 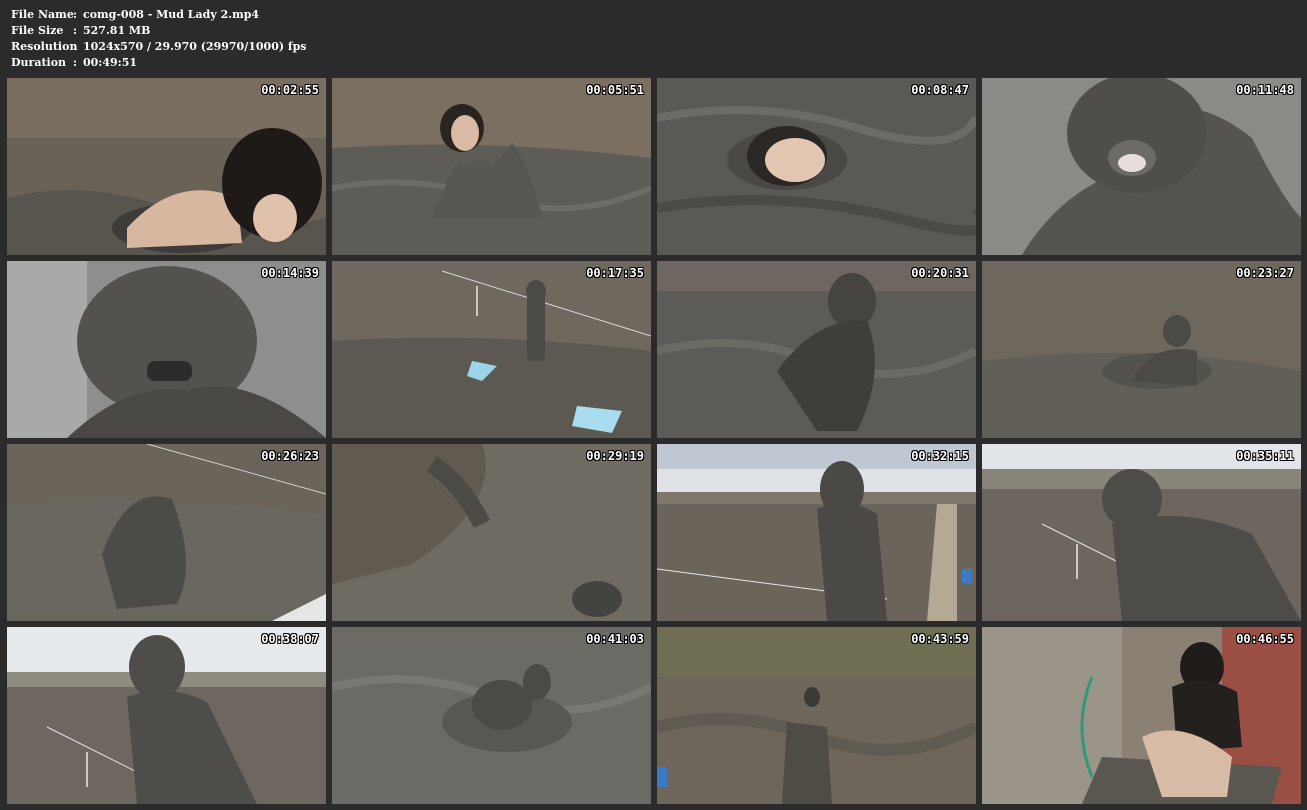 What do you see at coordinates (1265, 639) in the screenshot?
I see `timestamp-label: 00:46:55` at bounding box center [1265, 639].